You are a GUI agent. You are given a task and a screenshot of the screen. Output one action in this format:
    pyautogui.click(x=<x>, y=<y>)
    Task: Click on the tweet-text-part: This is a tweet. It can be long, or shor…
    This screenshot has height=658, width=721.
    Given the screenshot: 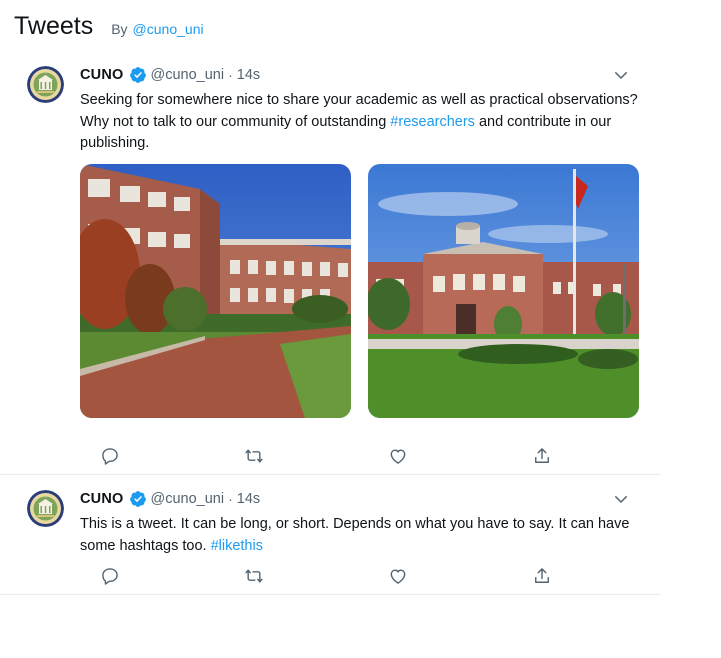 What is the action you would take?
    pyautogui.click(x=355, y=535)
    